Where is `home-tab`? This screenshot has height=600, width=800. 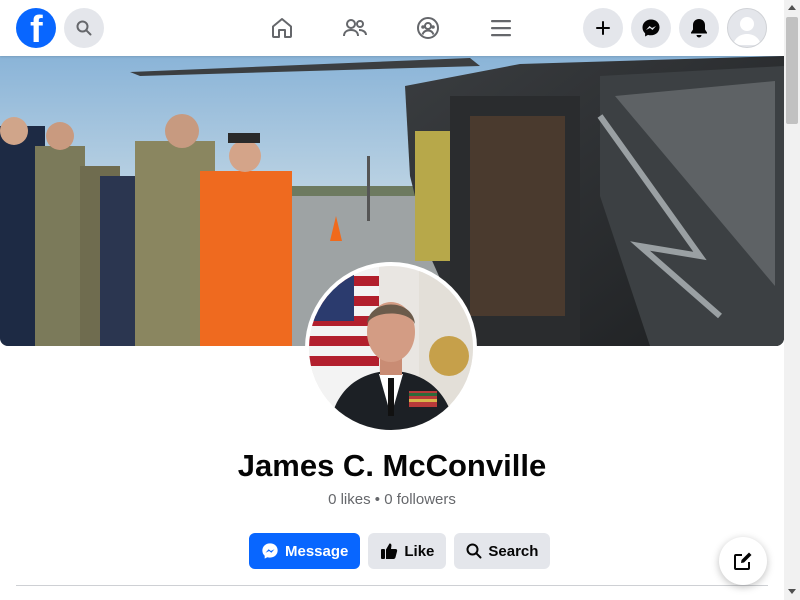
home-tab is located at coordinates (282, 28).